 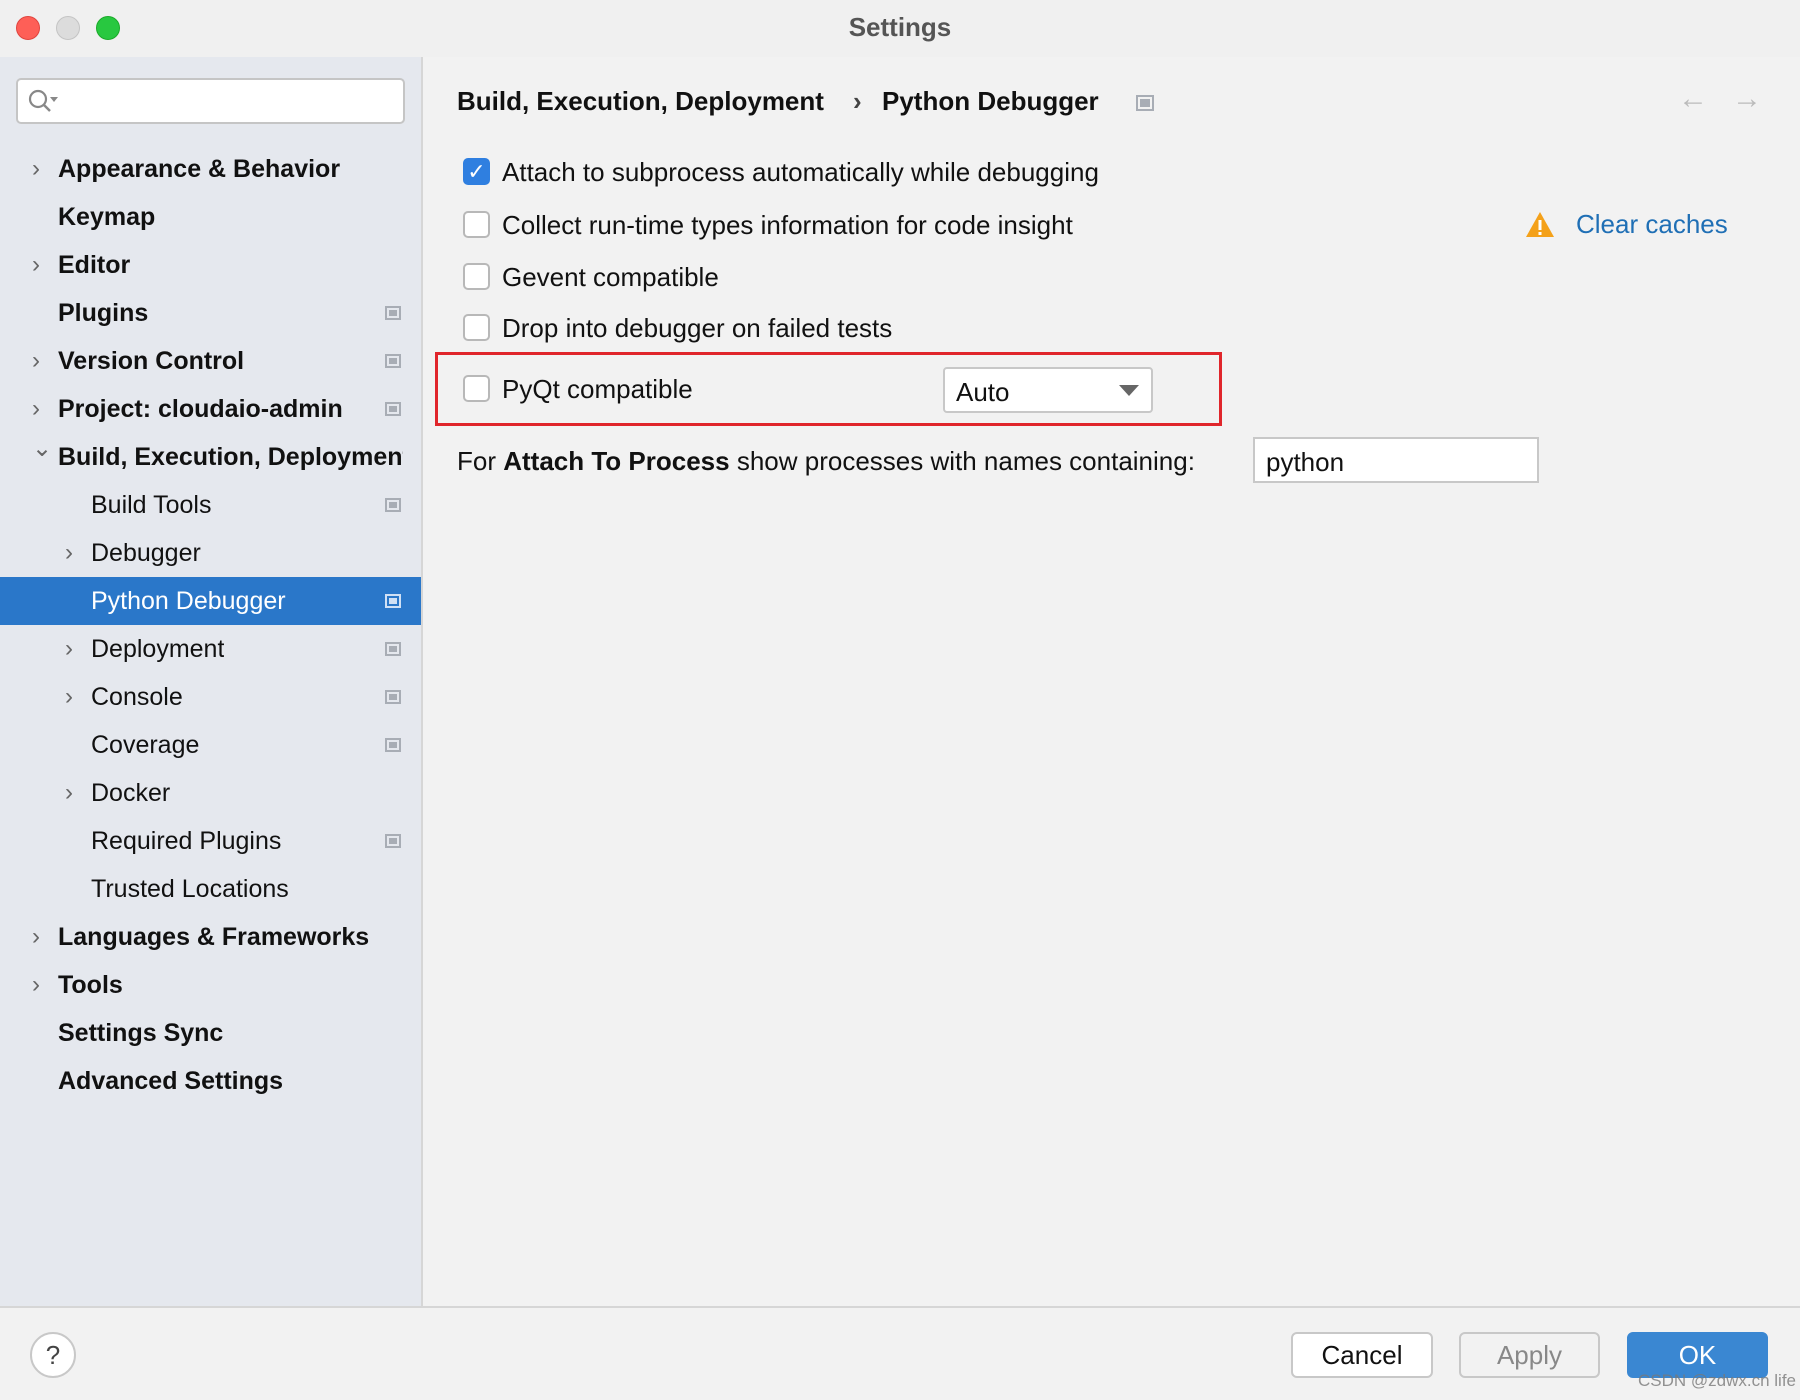 I want to click on search-icon, so click(x=43, y=100).